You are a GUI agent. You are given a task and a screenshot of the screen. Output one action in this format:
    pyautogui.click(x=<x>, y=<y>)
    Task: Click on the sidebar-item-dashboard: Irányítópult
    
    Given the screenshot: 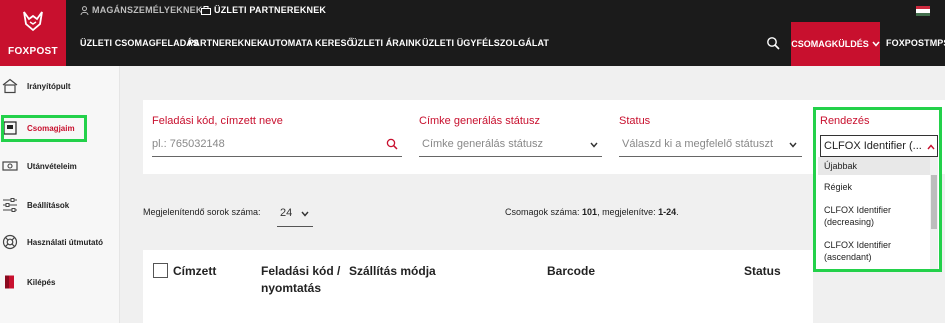 What is the action you would take?
    pyautogui.click(x=60, y=86)
    